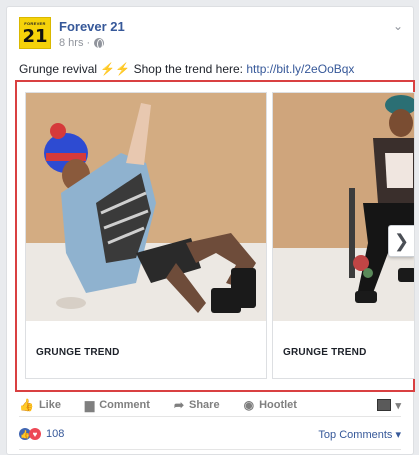 The width and height of the screenshot is (419, 455). Describe the element at coordinates (124, 405) in the screenshot. I see `comment-label: Comment` at that location.